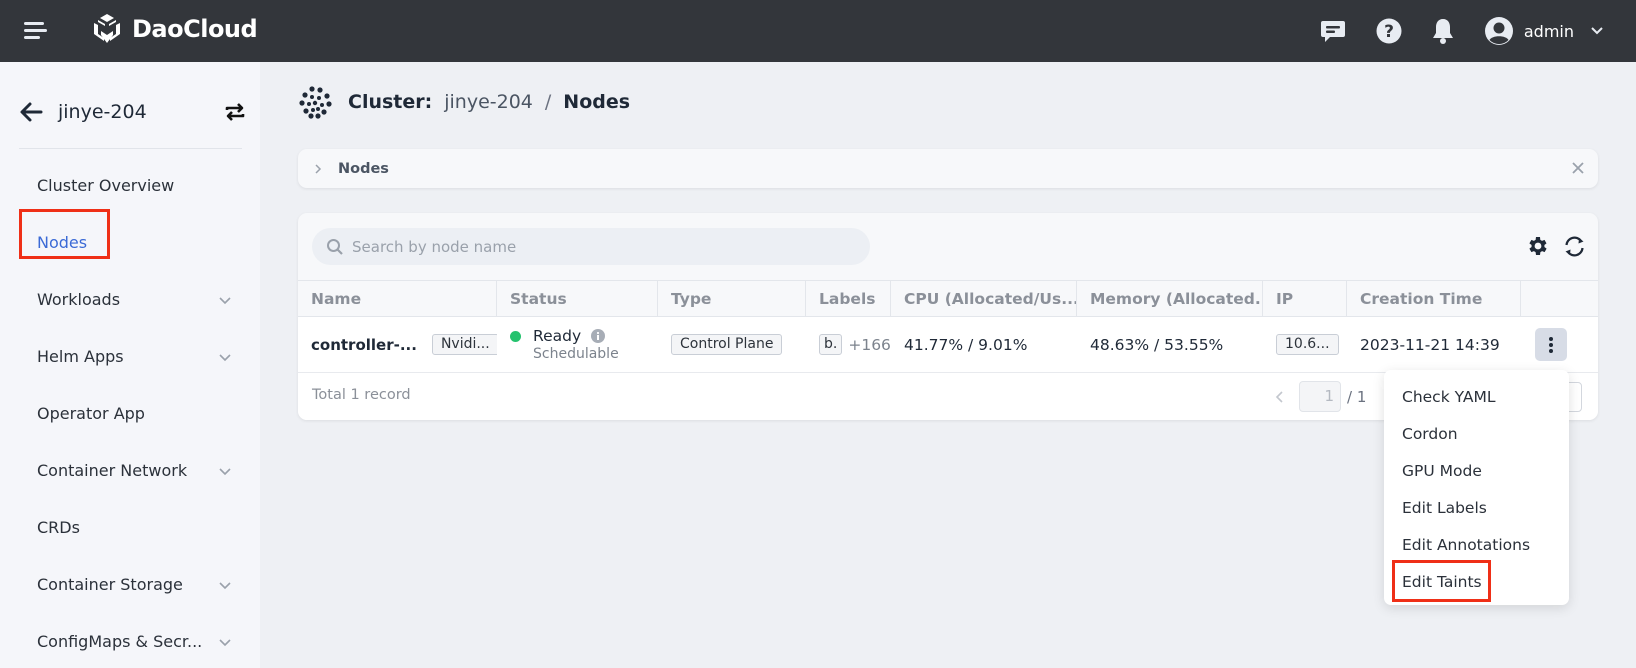  I want to click on more-vertical-icon, so click(1551, 344).